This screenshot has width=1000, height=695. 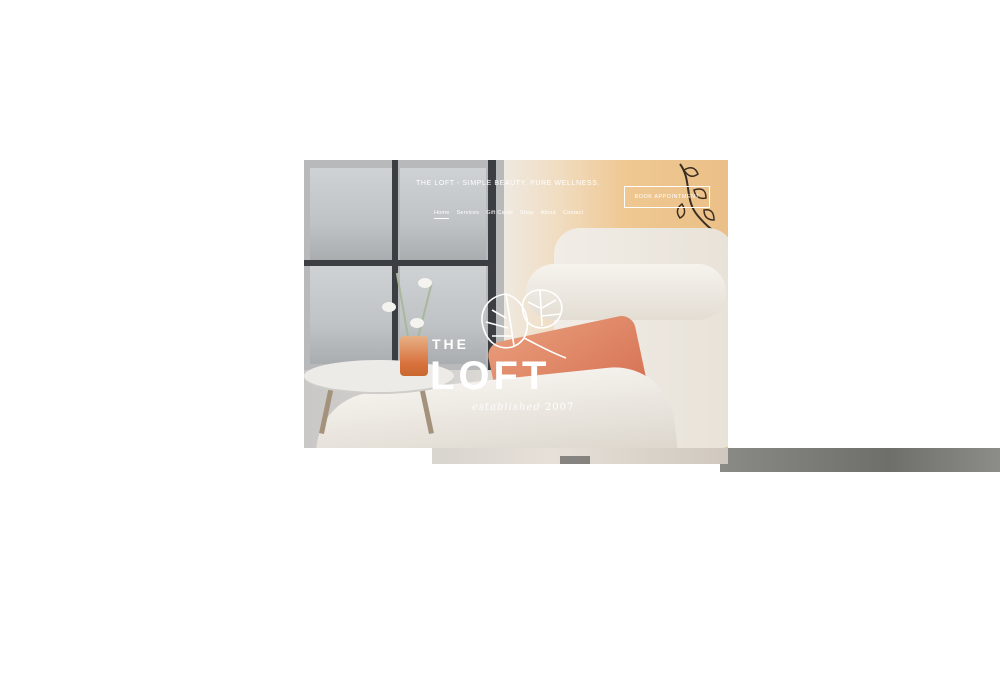 What do you see at coordinates (559, 407) in the screenshot?
I see `logo-established-year: 2007` at bounding box center [559, 407].